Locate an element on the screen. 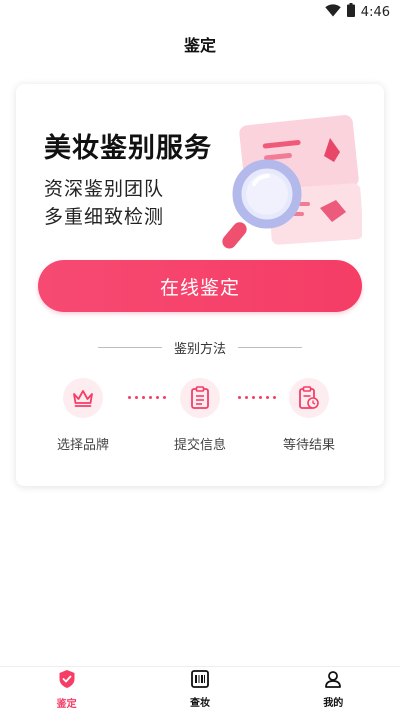 Image resolution: width=400 pixels, height=710 pixels. method-title: 鉴别方法 is located at coordinates (199, 349).